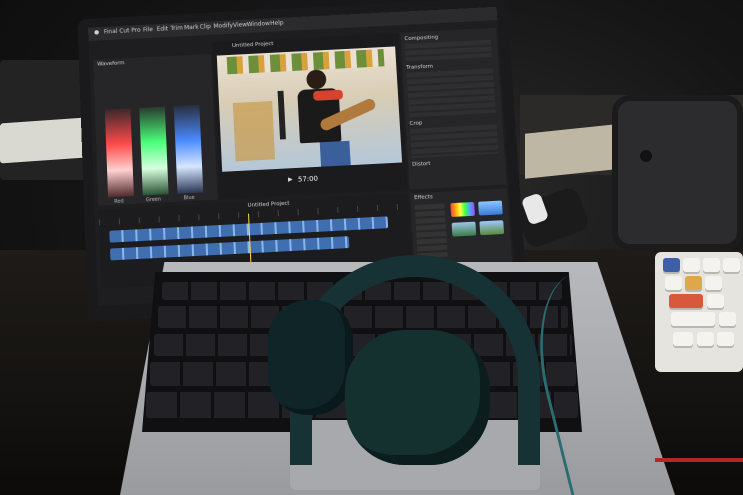  Describe the element at coordinates (122, 31) in the screenshot. I see `menu-item: Final Cut Pro` at that location.